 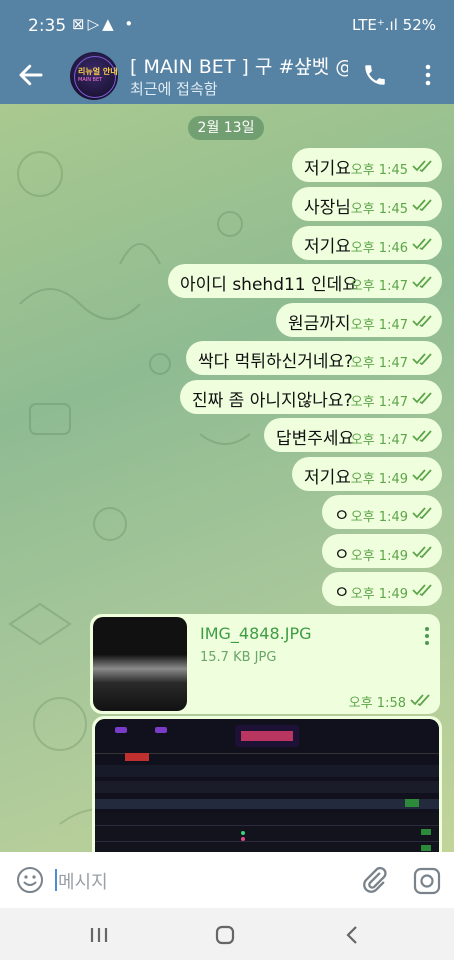 I want to click on attach-icon, so click(x=374, y=880).